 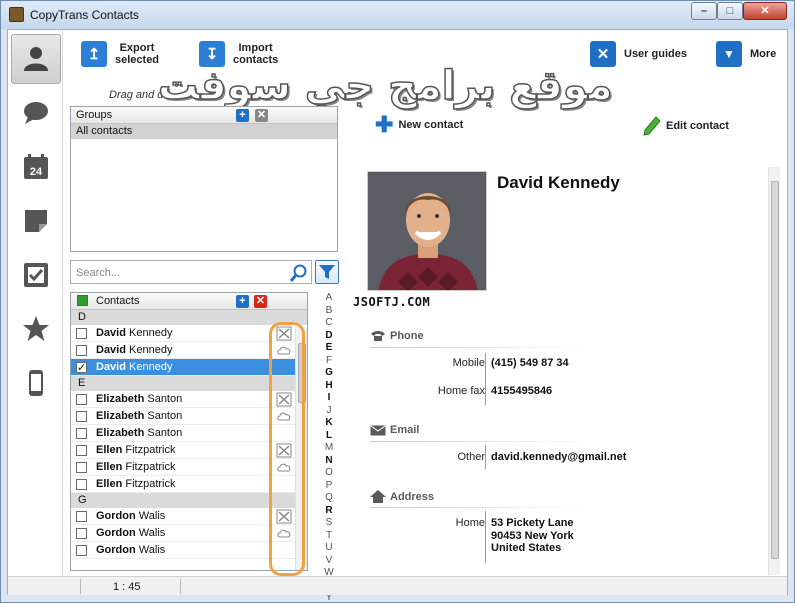 I want to click on export-selected-button: ↥ Export selected, so click(x=120, y=54).